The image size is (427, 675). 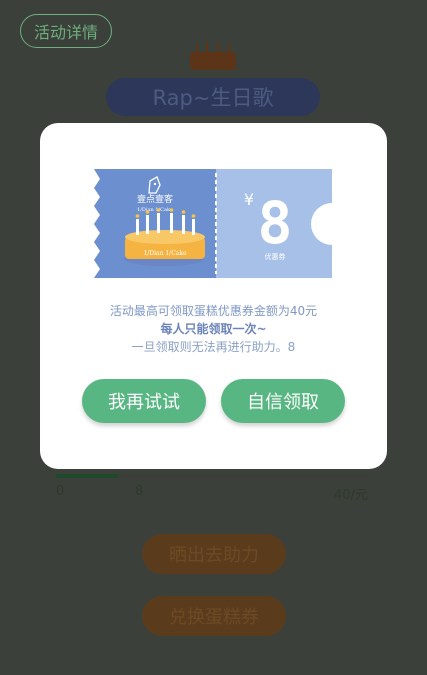 I want to click on progress-bar-fill, so click(x=87, y=476).